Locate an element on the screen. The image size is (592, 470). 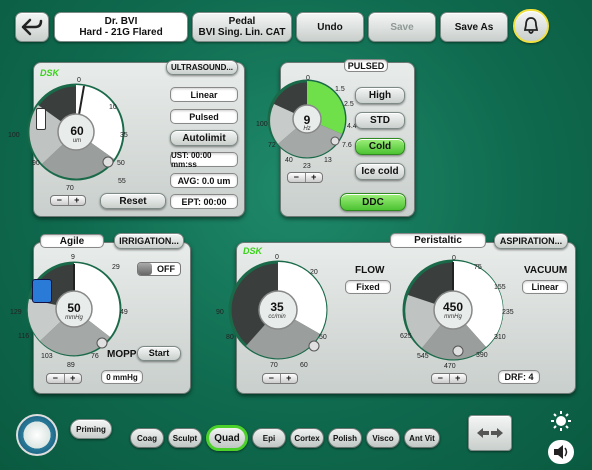
priming-button: Priming is located at coordinates (91, 429).